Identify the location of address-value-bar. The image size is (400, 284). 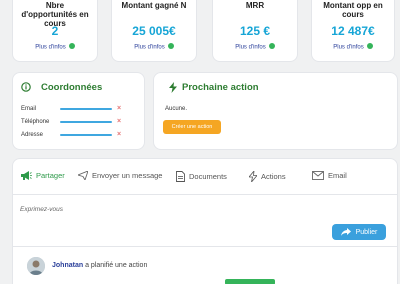
(86, 135).